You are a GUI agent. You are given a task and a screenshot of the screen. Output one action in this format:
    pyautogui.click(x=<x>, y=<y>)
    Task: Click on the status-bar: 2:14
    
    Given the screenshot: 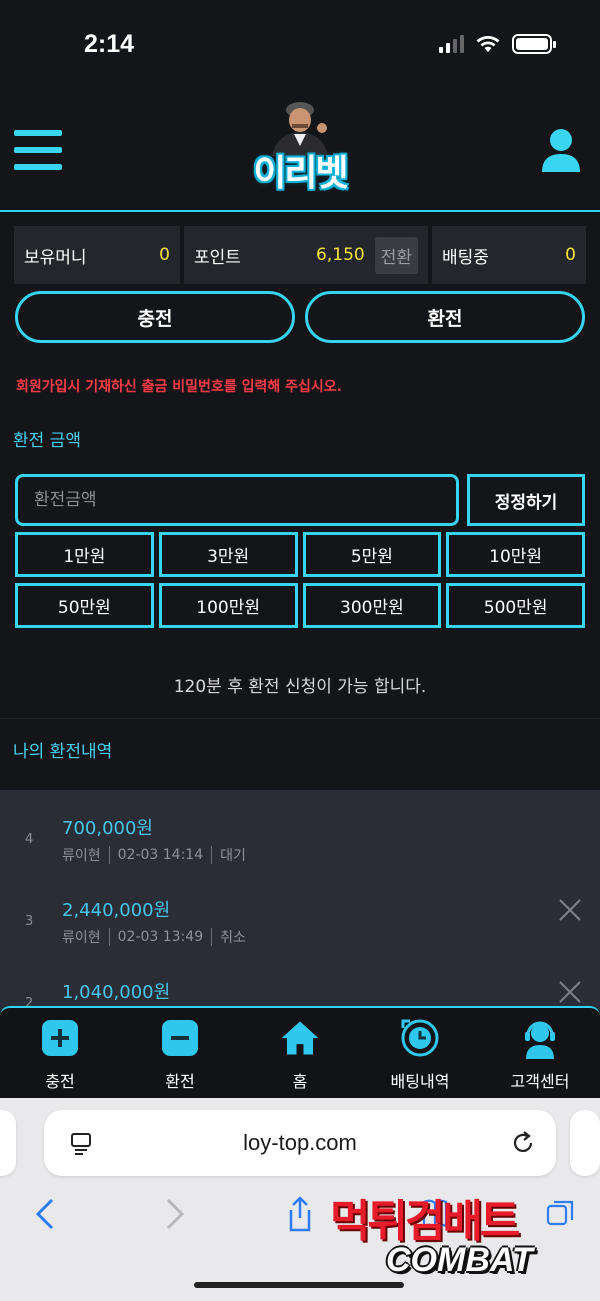 What is the action you would take?
    pyautogui.click(x=300, y=45)
    